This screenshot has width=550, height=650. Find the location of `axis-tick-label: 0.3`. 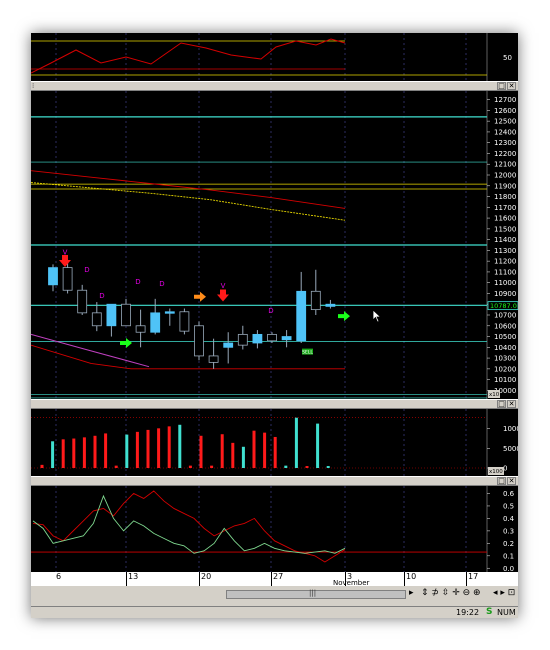

axis-tick-label: 0.3 is located at coordinates (508, 531).